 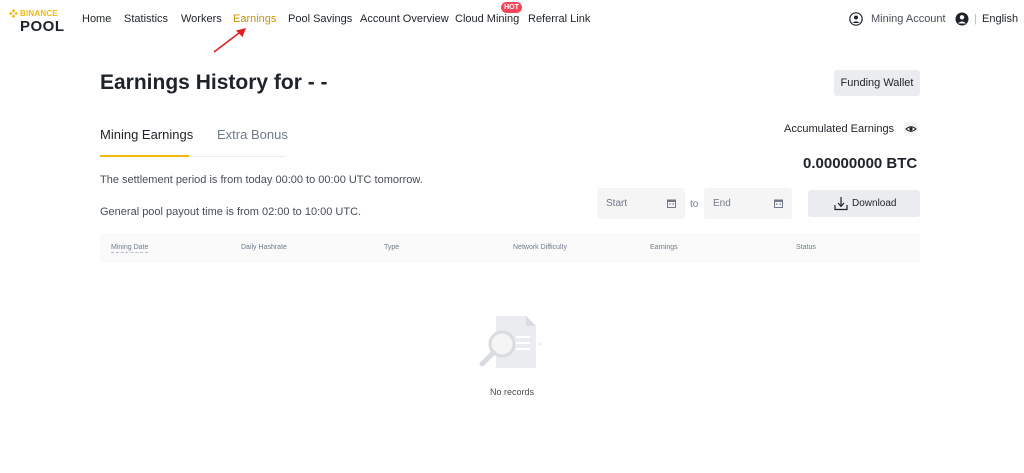 I want to click on column-header-mining-date: Mining Date, so click(x=130, y=248).